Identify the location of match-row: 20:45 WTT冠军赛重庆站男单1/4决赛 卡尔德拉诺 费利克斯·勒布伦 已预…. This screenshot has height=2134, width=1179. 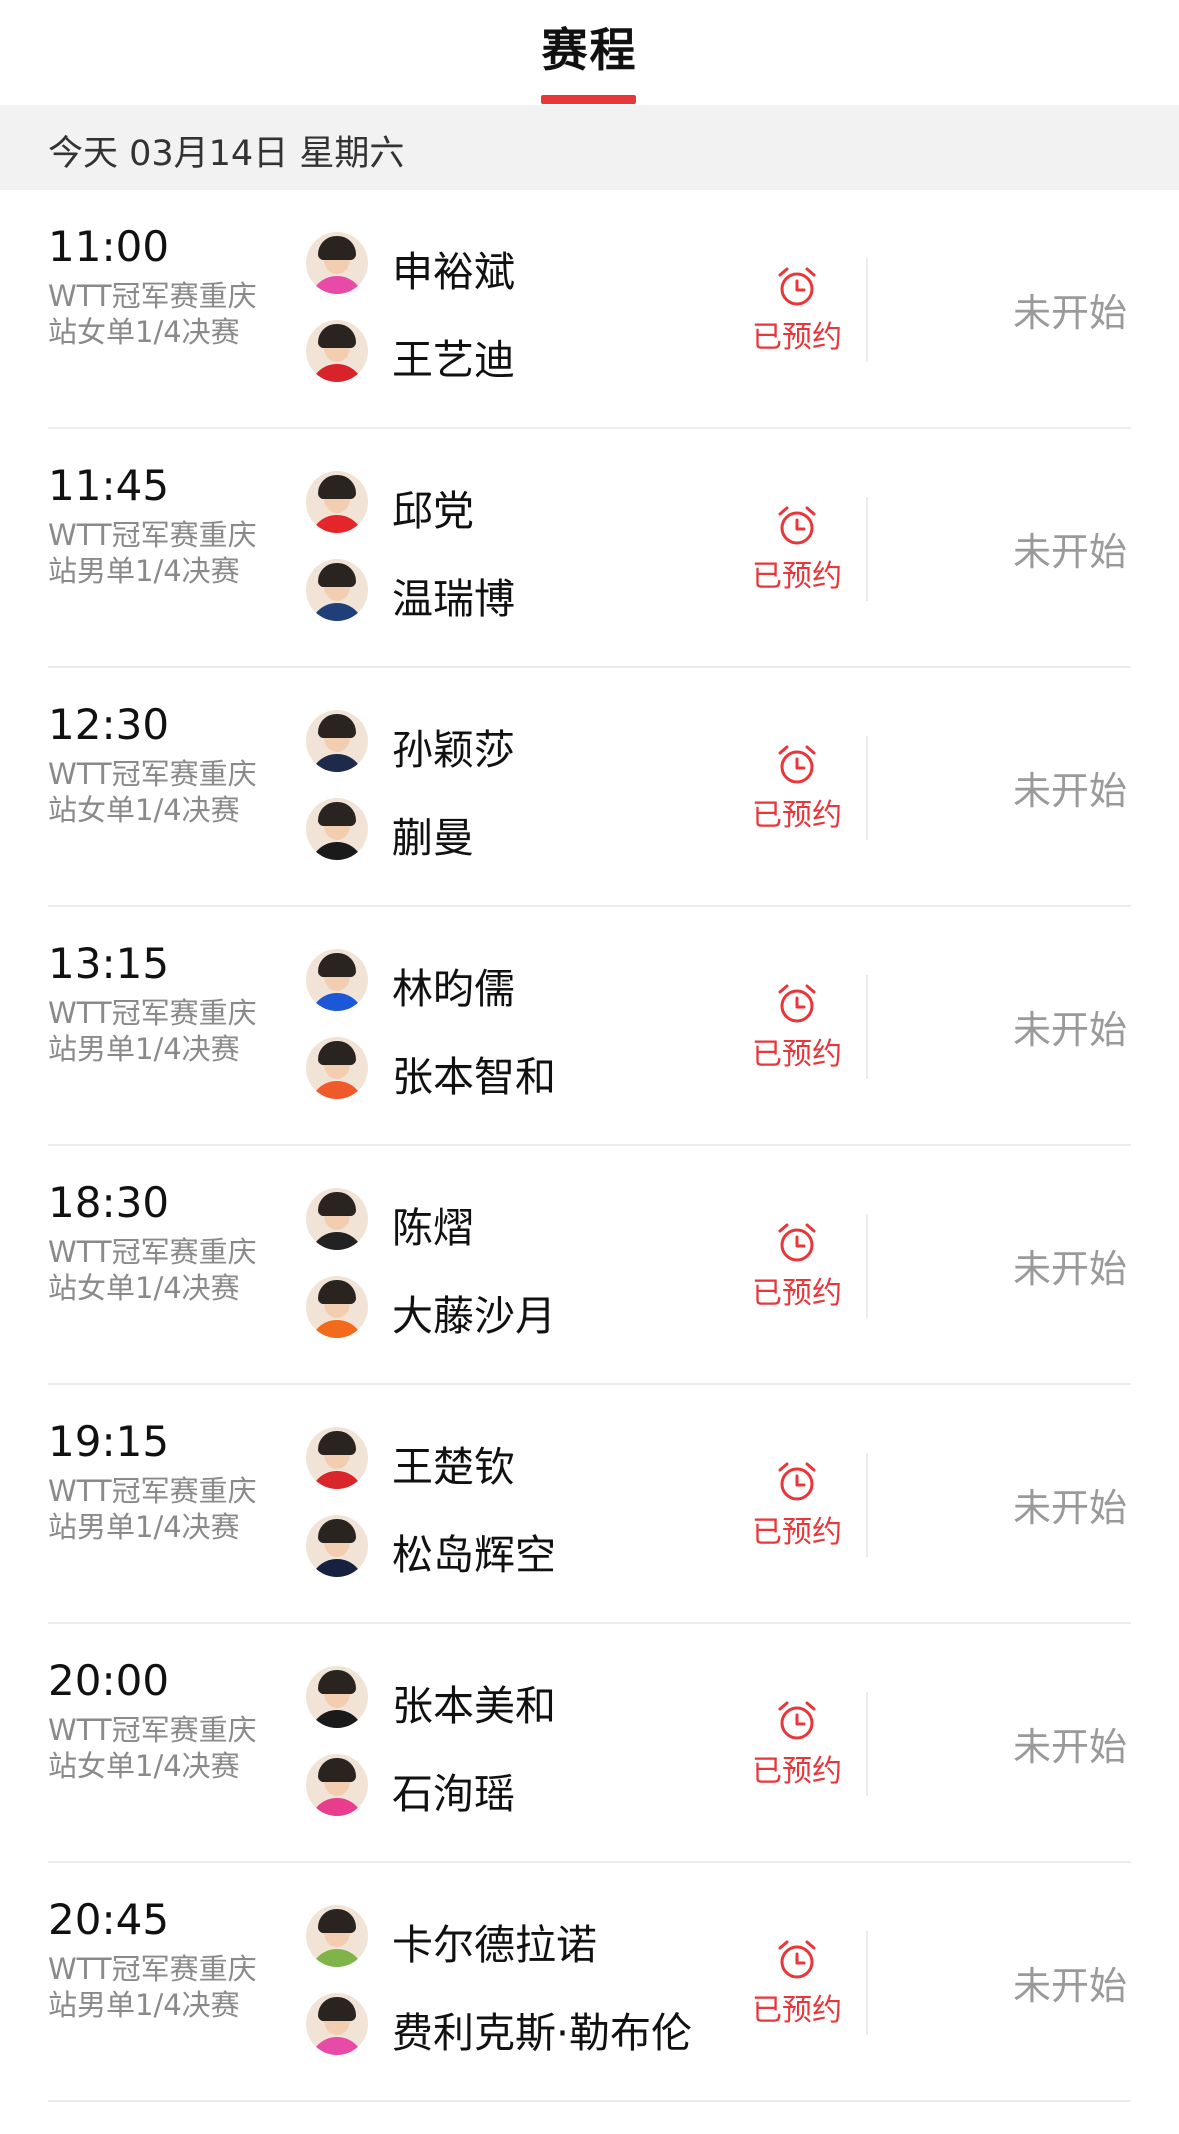
(589, 1982).